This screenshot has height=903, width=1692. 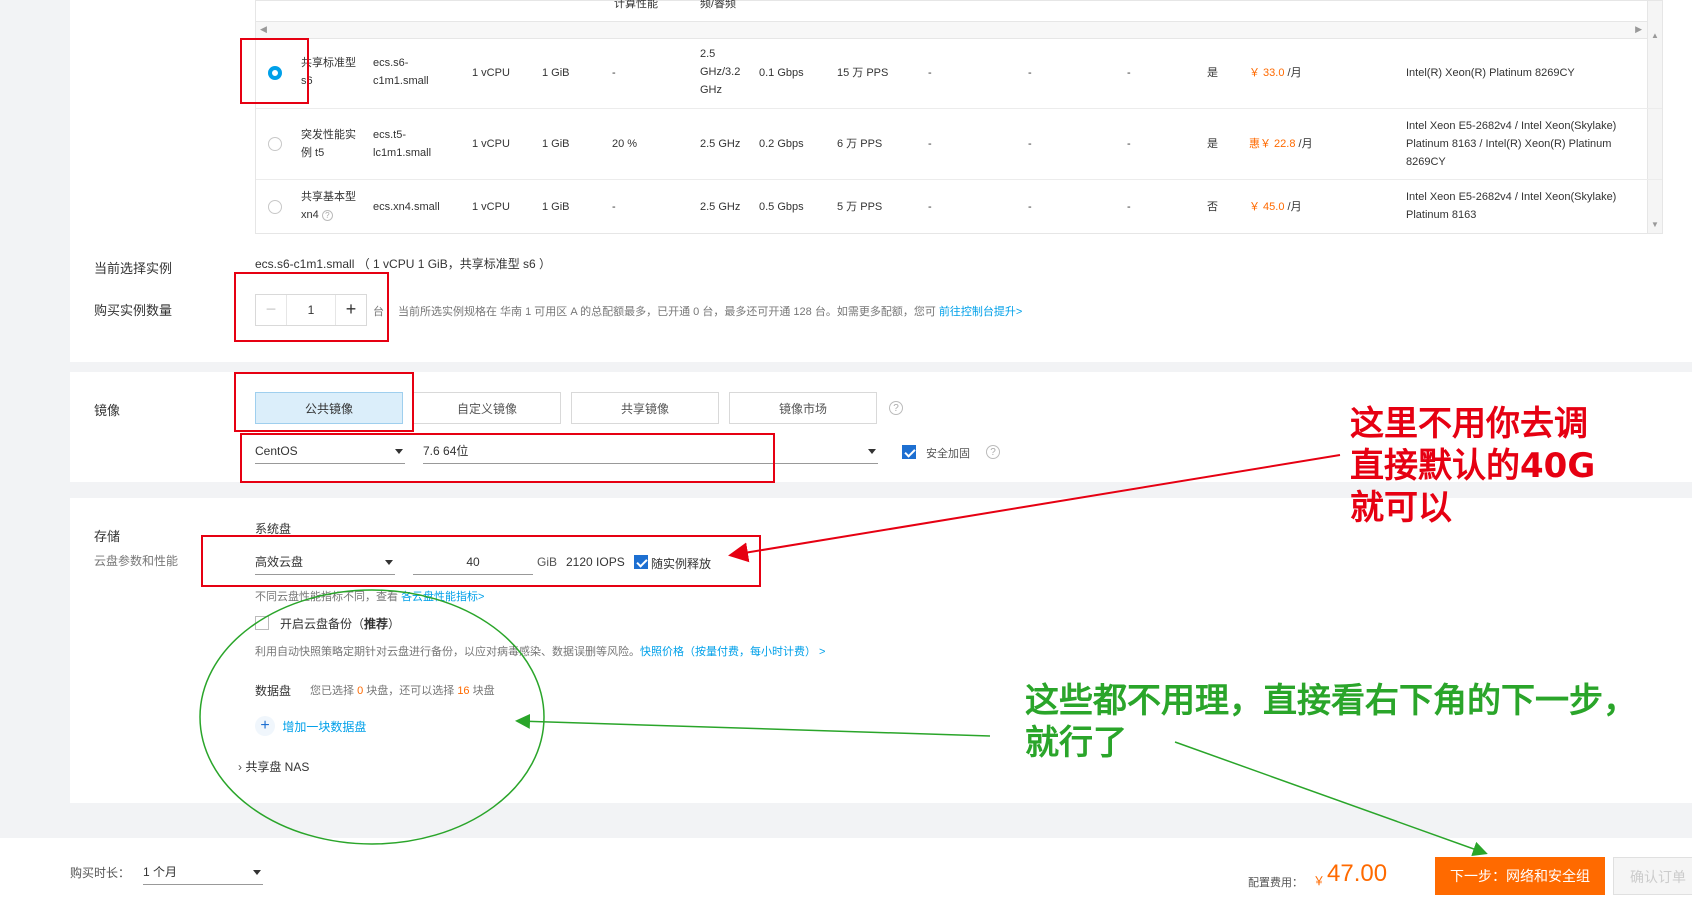 I want to click on green-ellipse, so click(x=372, y=717).